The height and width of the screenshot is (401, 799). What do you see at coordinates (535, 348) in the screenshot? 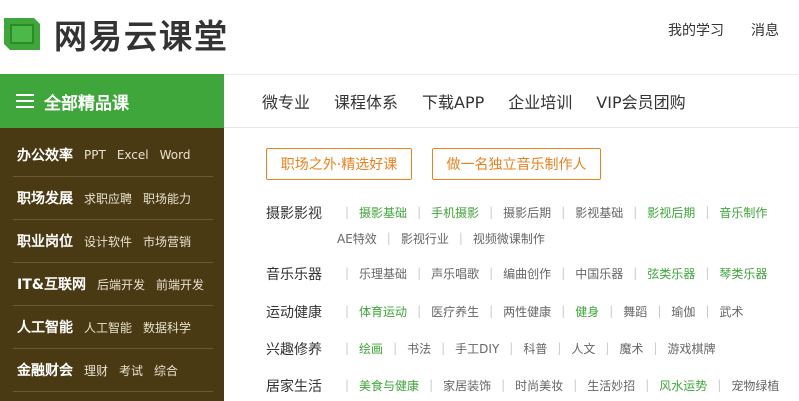
I see `course-tag-link: 科普` at bounding box center [535, 348].